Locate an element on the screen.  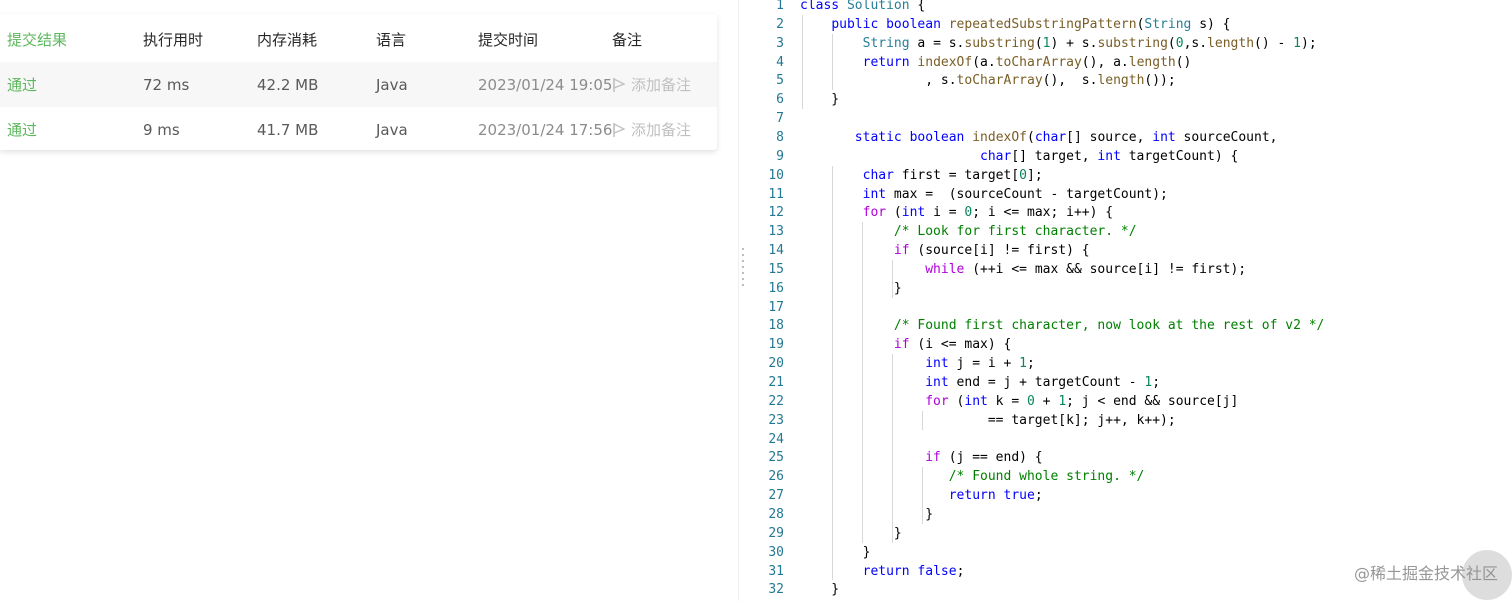
code-text: if (source[i] != first) { is located at coordinates (991, 251).